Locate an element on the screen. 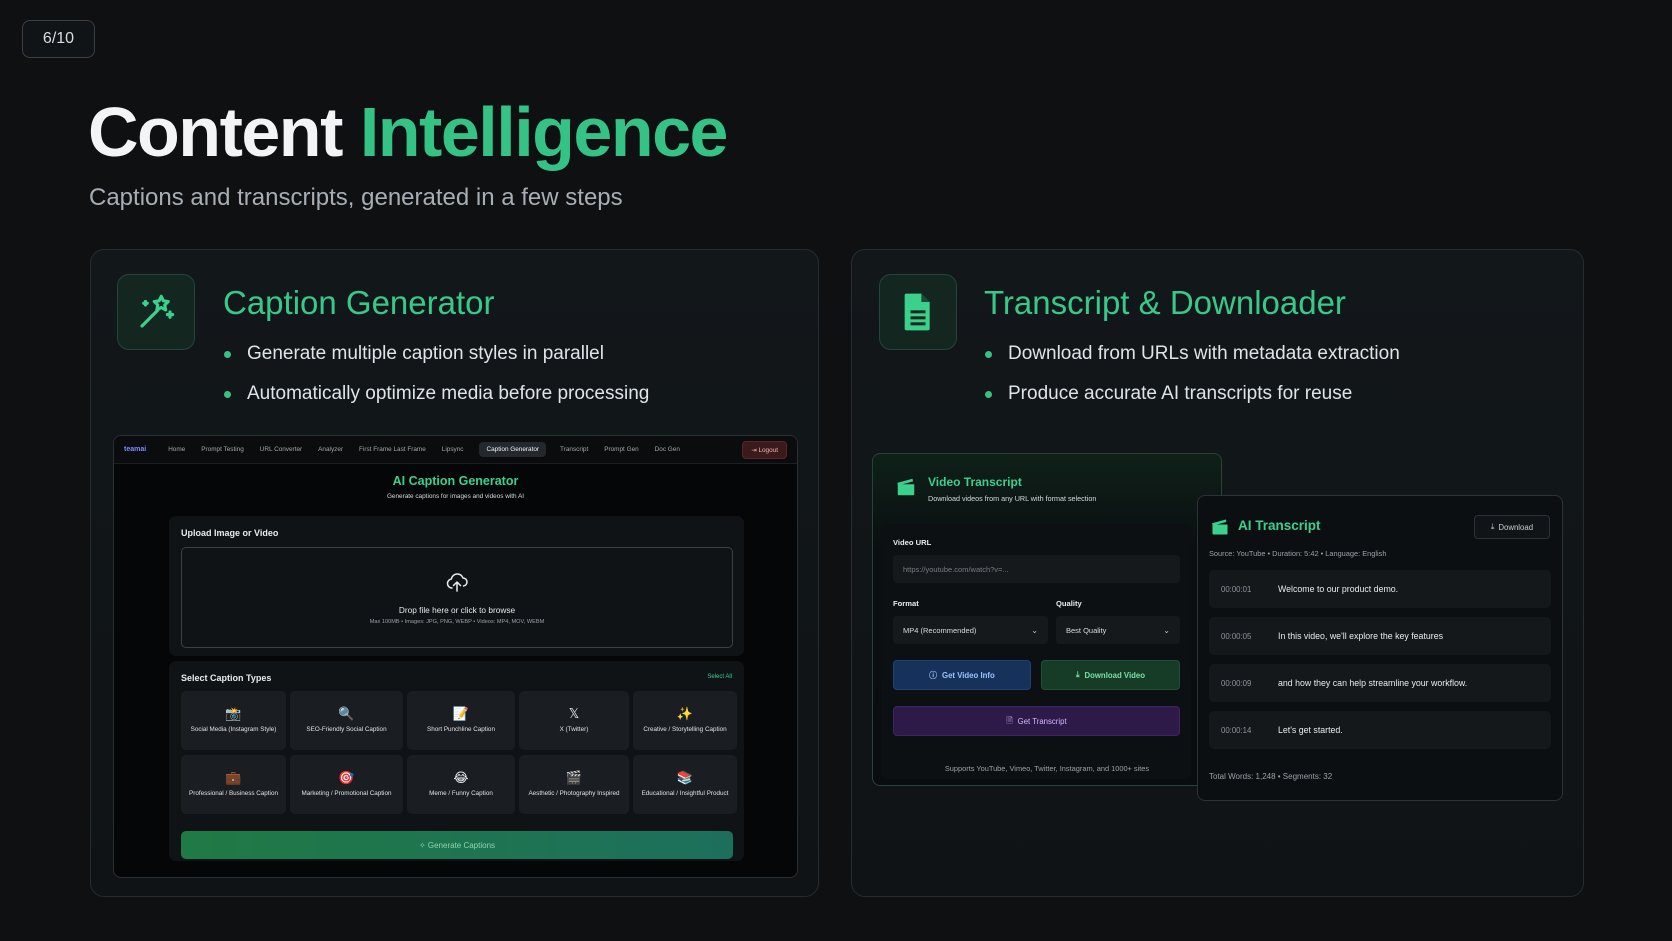 The height and width of the screenshot is (941, 1672). card-title: Caption Generator is located at coordinates (359, 302).